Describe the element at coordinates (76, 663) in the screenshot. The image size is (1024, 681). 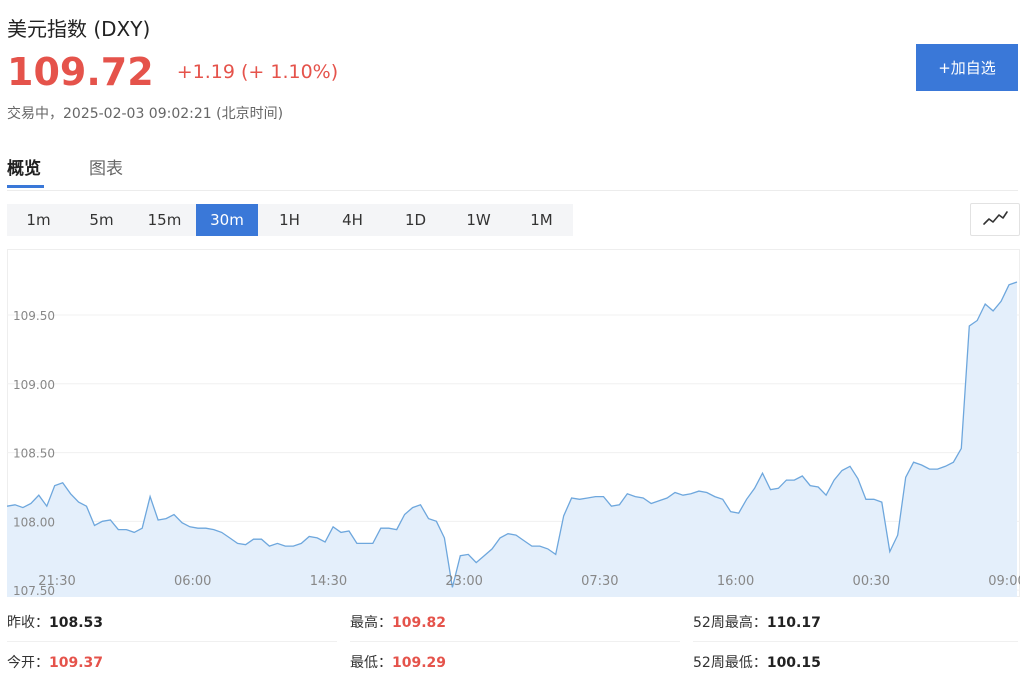
I see `stat-open-value: 109.37` at that location.